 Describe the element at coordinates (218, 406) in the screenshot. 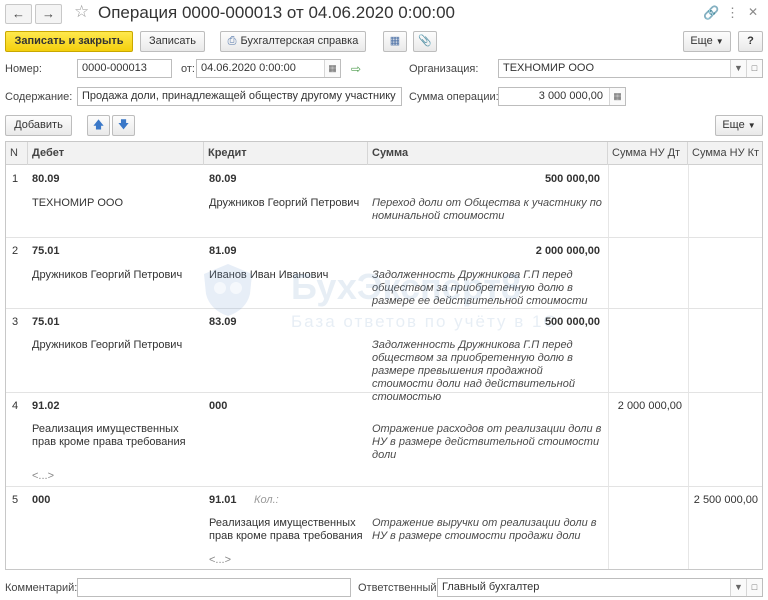

I see `credit-account: 000` at that location.